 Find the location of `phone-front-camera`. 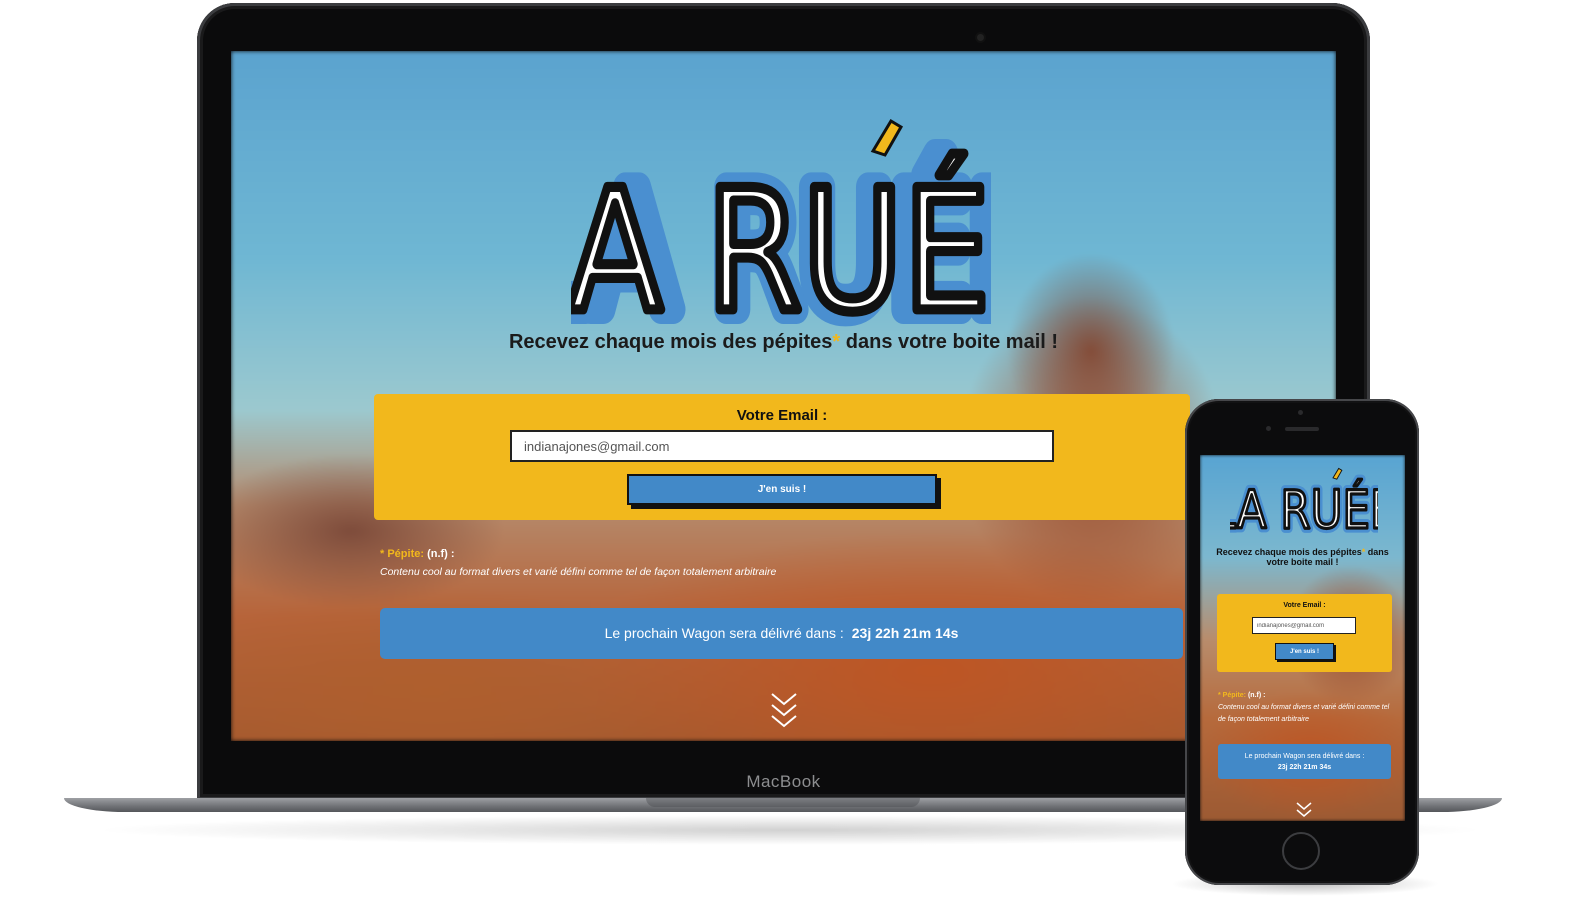

phone-front-camera is located at coordinates (1300, 412).